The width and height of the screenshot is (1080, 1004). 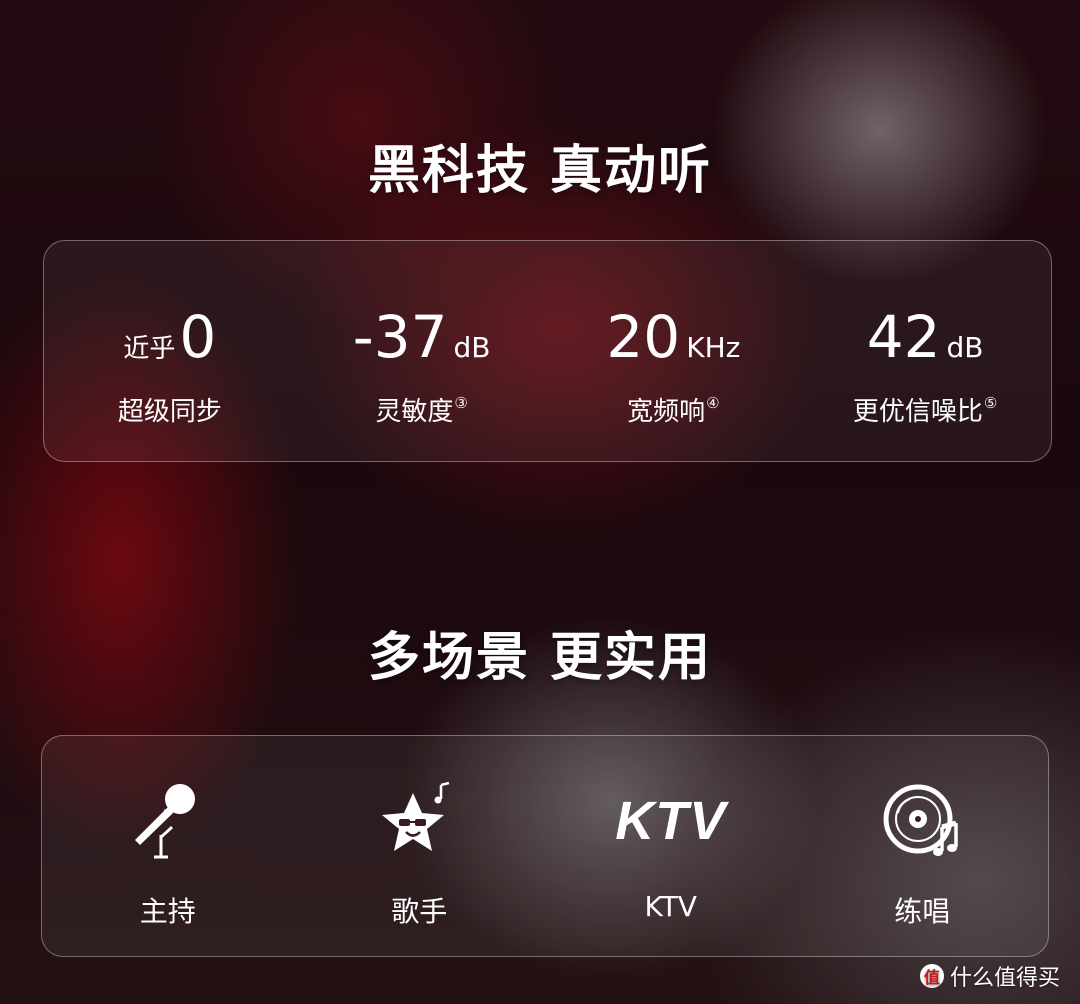 I want to click on footnote-marker: ④, so click(x=713, y=403).